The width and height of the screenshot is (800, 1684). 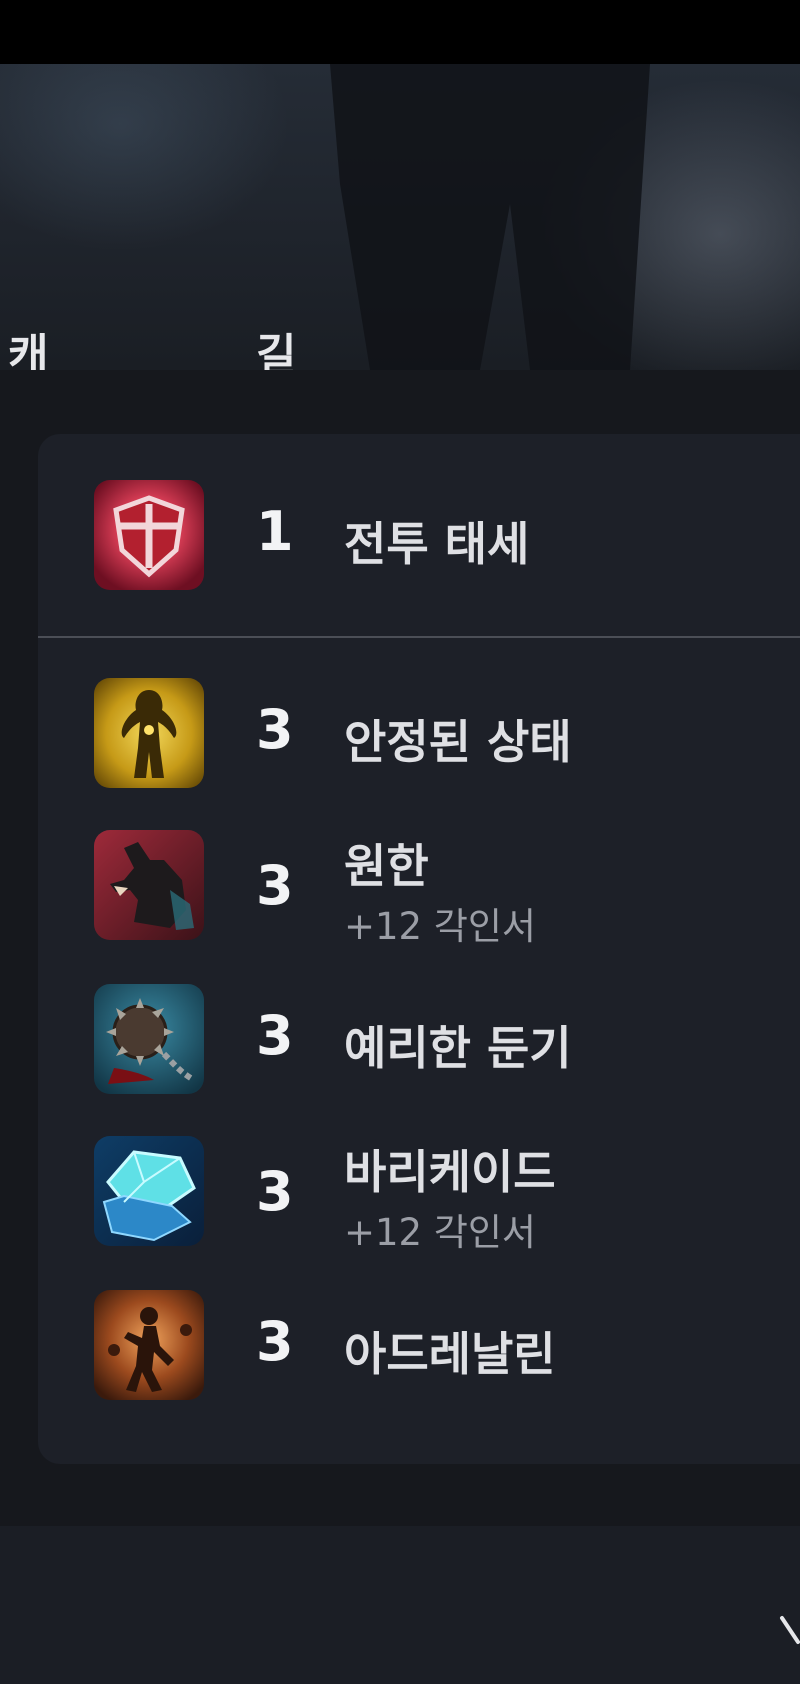 What do you see at coordinates (149, 1191) in the screenshot?
I see `ice-crystal-icon` at bounding box center [149, 1191].